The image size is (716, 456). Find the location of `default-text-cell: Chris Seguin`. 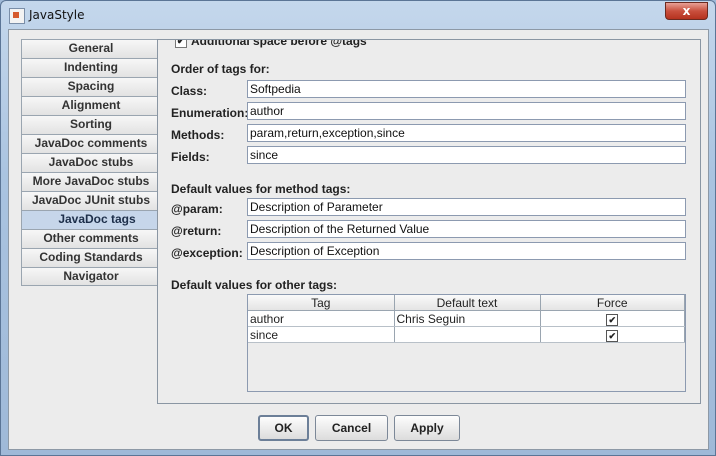

default-text-cell: Chris Seguin is located at coordinates (467, 318).